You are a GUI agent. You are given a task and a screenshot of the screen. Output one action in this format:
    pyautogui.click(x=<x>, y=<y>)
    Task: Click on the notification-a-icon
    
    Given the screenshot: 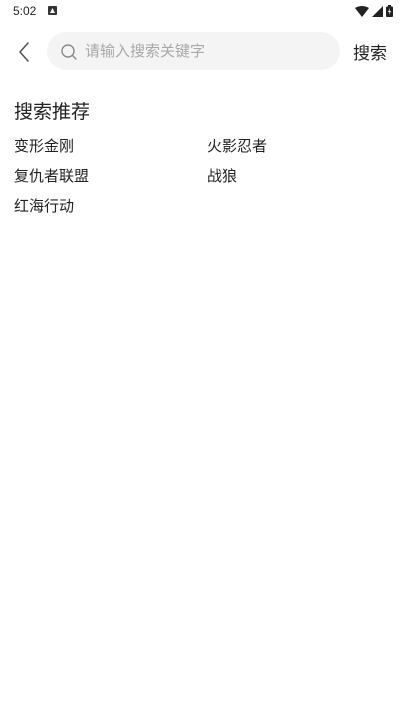 What is the action you would take?
    pyautogui.click(x=52, y=10)
    